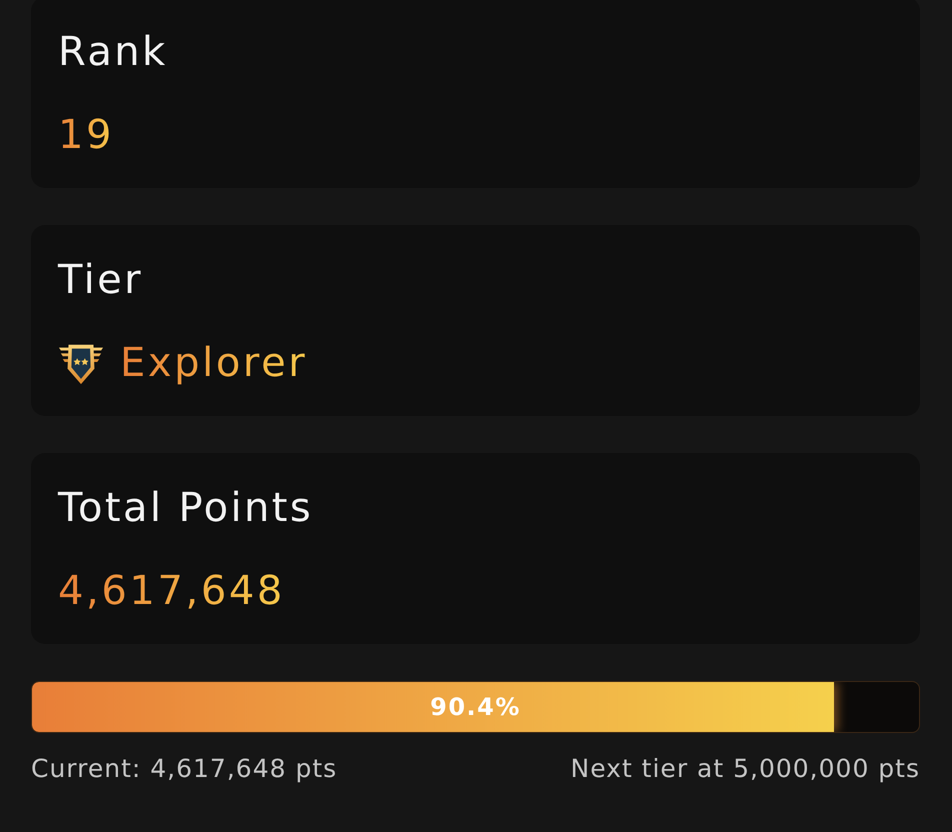  Describe the element at coordinates (745, 769) in the screenshot. I see `next-tier-text: Next tier at 5,000,000 pts` at that location.